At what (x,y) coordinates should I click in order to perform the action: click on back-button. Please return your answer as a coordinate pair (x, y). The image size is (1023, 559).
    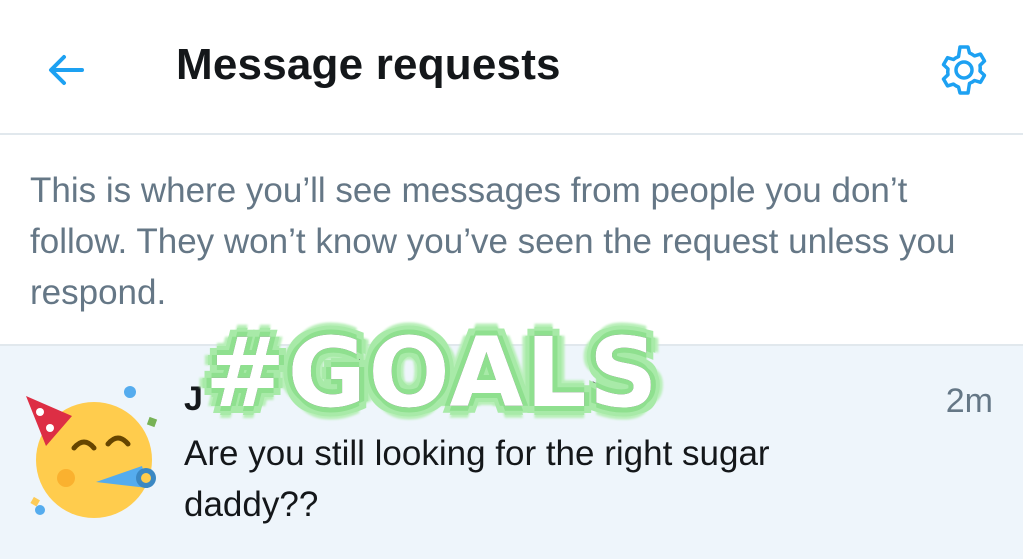
    Looking at the image, I should click on (66, 70).